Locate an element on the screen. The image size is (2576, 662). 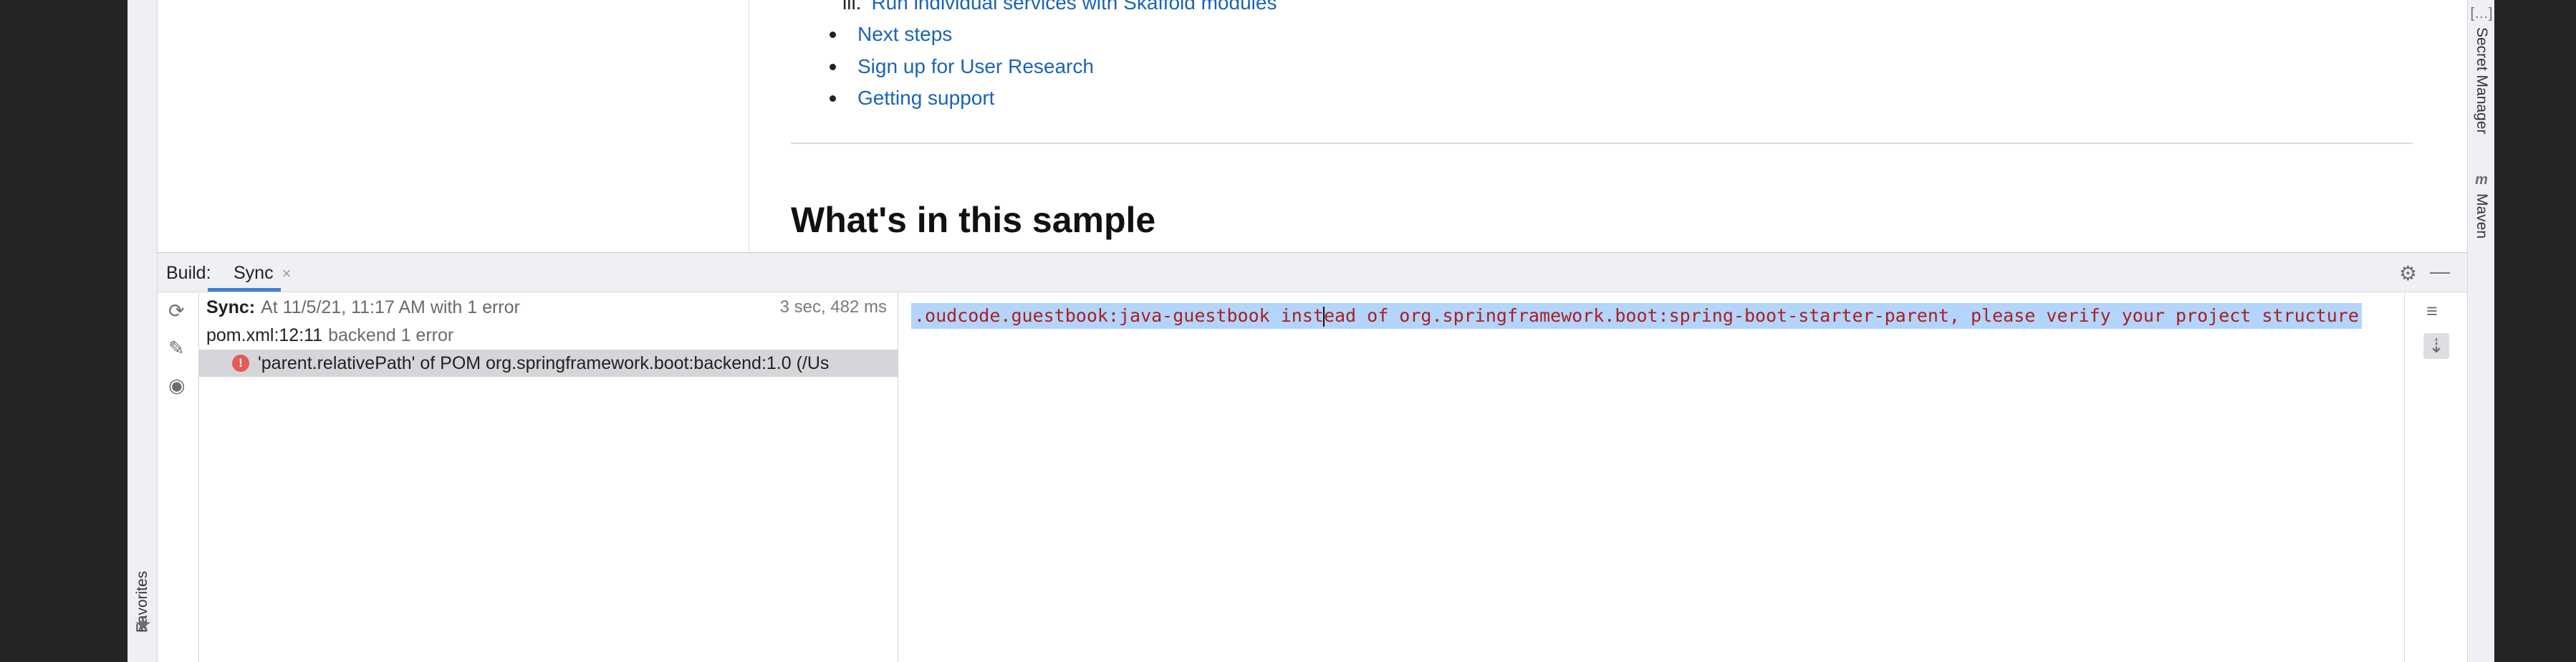
favorites-tool-button: Favorites ★ is located at coordinates (142, 561).